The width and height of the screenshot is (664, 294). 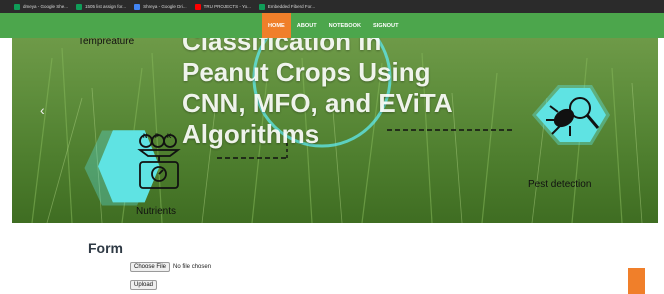 I want to click on hero-title-line: Classification in, so click(x=282, y=47).